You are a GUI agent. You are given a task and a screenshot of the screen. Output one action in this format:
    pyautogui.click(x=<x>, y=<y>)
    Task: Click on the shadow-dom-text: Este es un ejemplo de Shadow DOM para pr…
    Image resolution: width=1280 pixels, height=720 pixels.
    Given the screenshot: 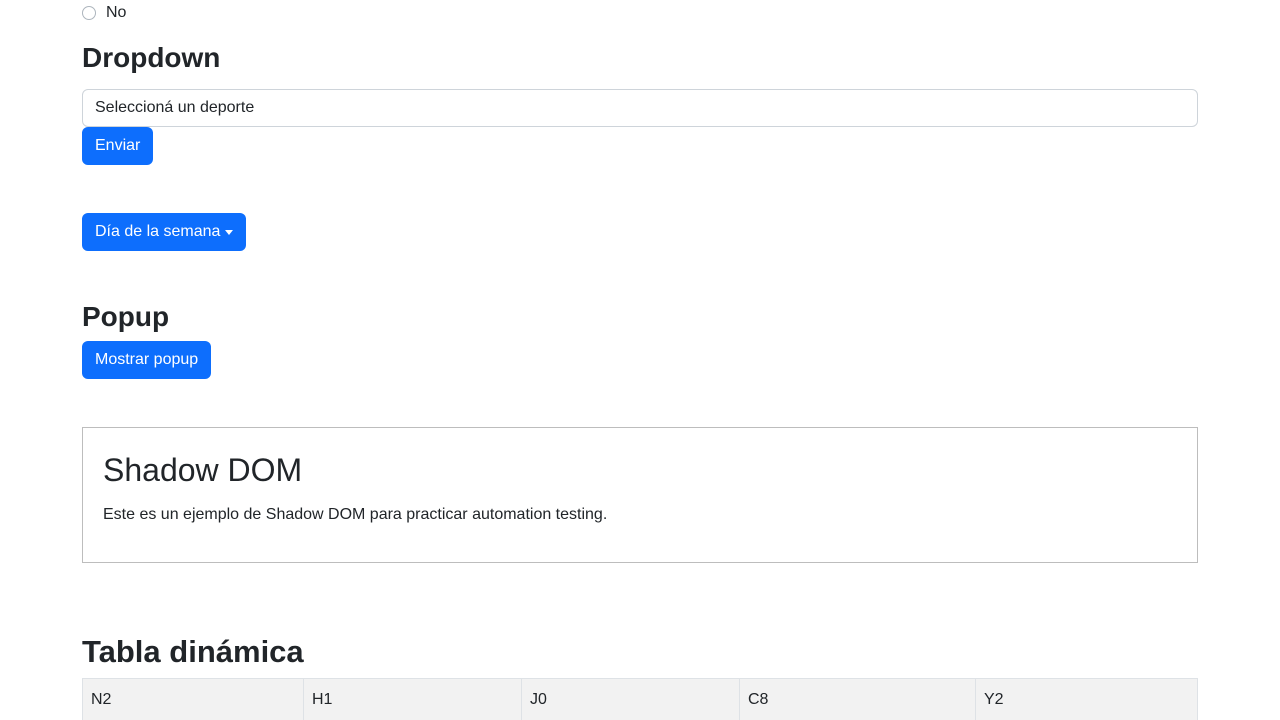 What is the action you would take?
    pyautogui.click(x=355, y=514)
    